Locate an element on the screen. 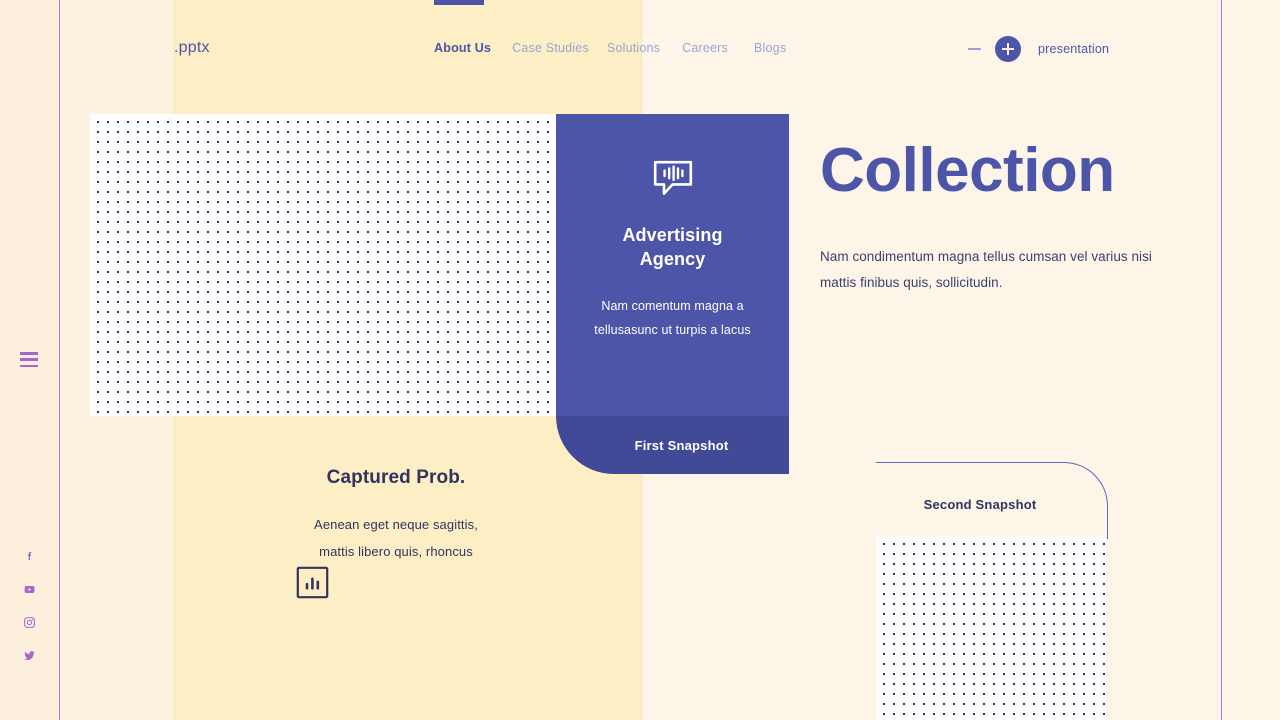 The width and height of the screenshot is (1280, 720). twitter-icon is located at coordinates (29, 655).